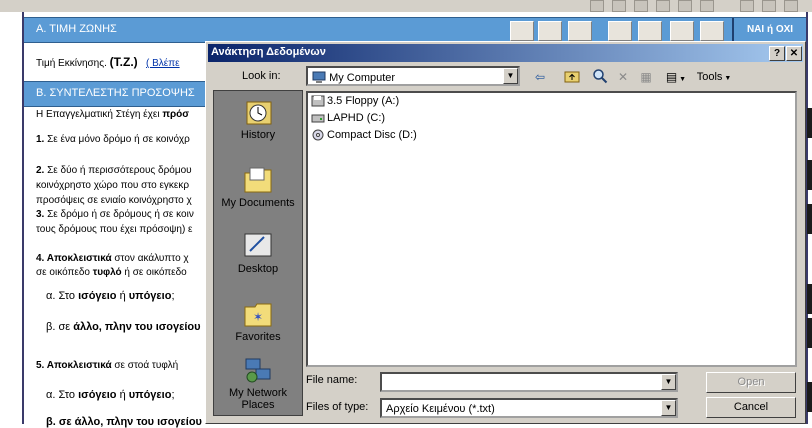 This screenshot has height=428, width=812. What do you see at coordinates (163, 63) in the screenshot?
I see `tz-link: ( Βλέπε` at bounding box center [163, 63].